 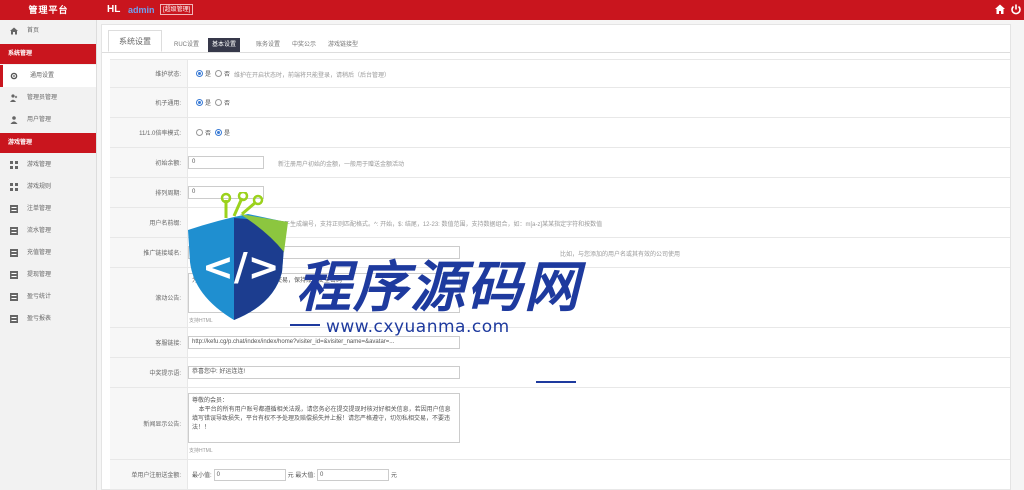 What do you see at coordinates (149, 342) in the screenshot?
I see `form-label: 客服链接:` at bounding box center [149, 342].